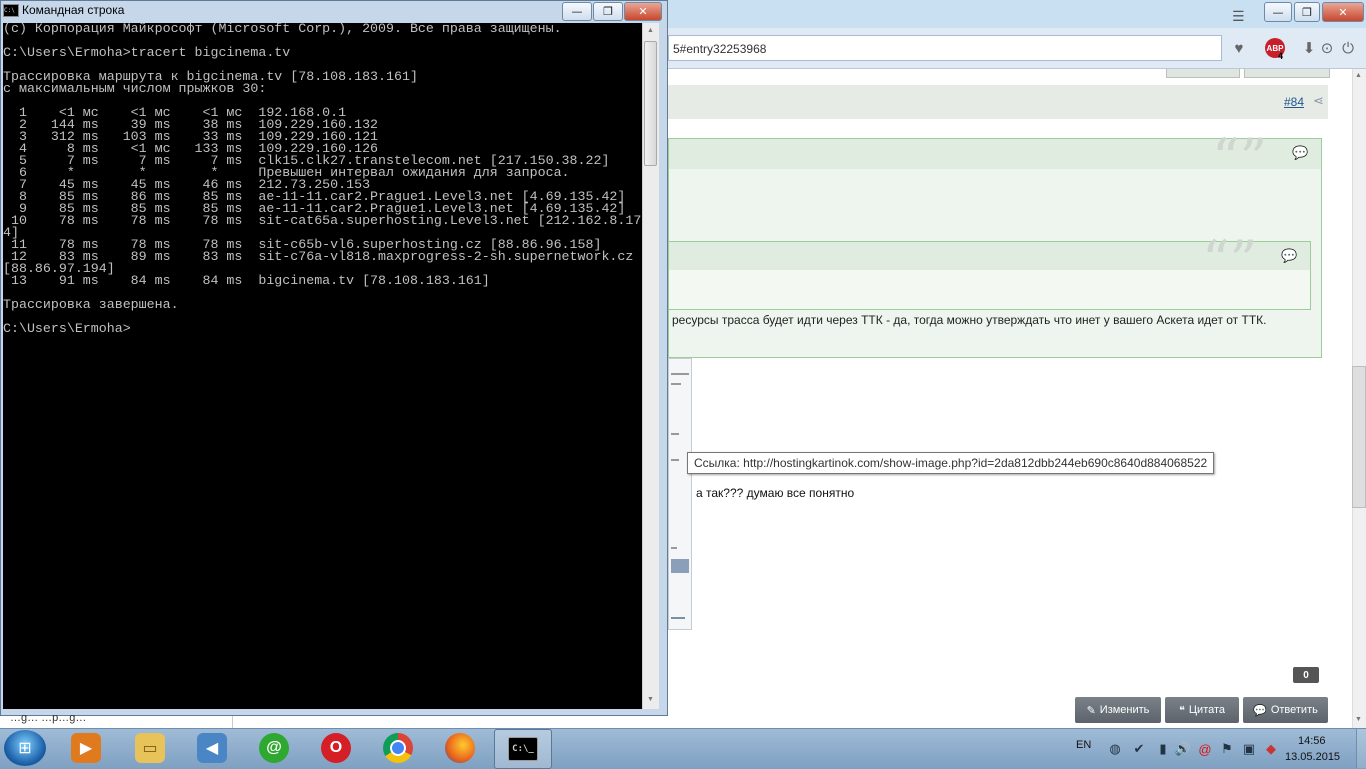 The height and width of the screenshot is (769, 1366). Describe the element at coordinates (67, 328) in the screenshot. I see `console-line: C:\Users\Ermoha>` at that location.